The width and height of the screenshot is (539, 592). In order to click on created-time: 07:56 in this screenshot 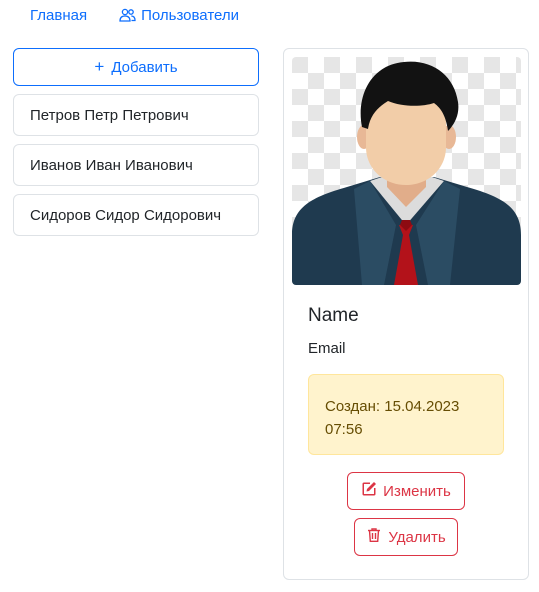, I will do `click(344, 429)`.